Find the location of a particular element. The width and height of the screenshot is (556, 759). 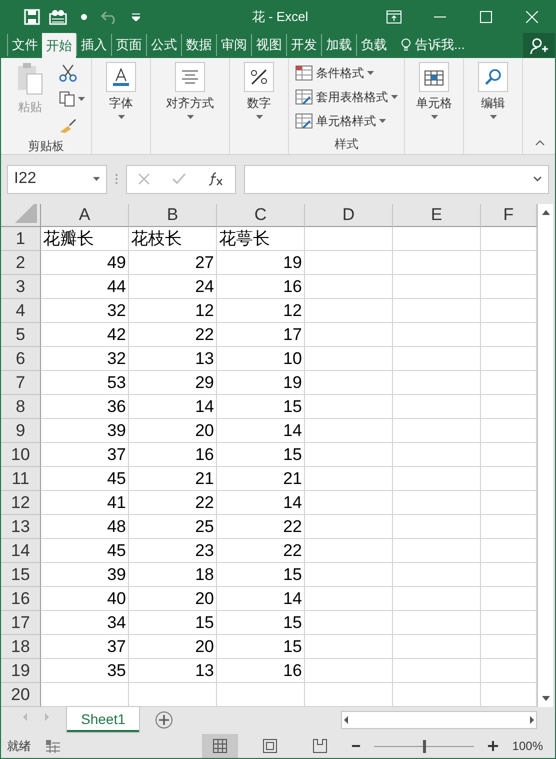

row-header: 5 is located at coordinates (21, 335).